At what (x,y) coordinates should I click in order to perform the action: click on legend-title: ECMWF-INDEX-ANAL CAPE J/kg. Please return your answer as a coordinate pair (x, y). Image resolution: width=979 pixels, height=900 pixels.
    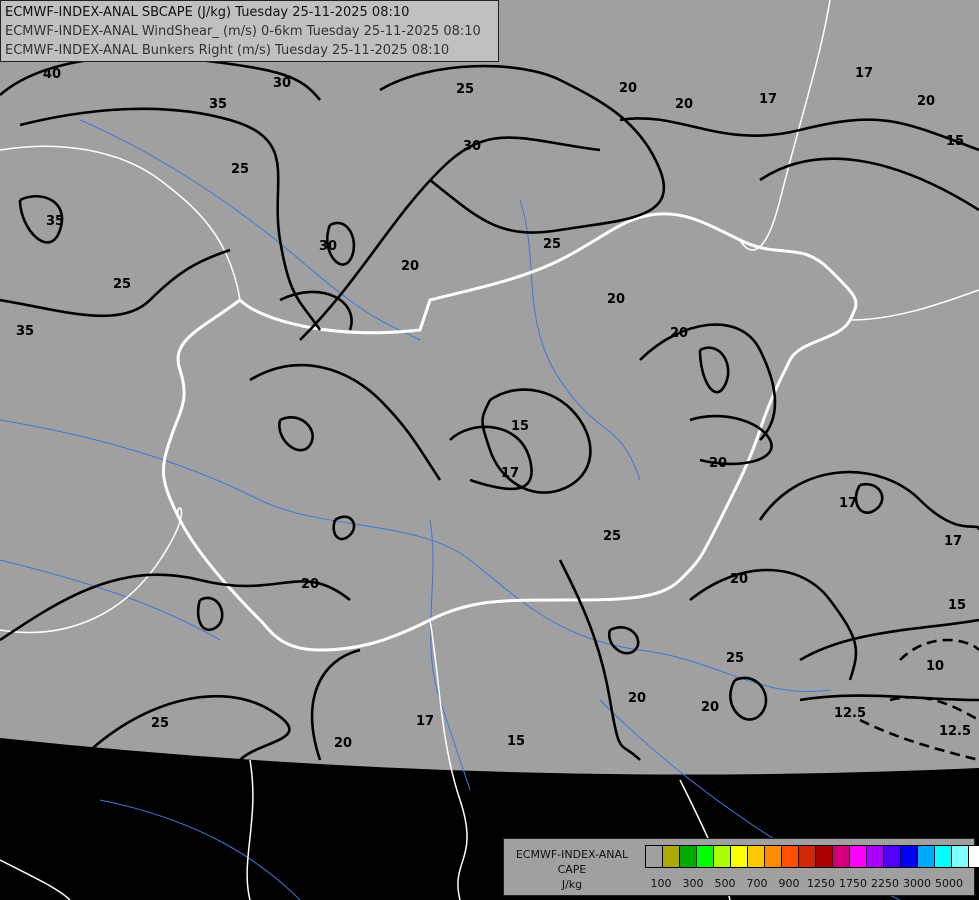
    Looking at the image, I should click on (572, 869).